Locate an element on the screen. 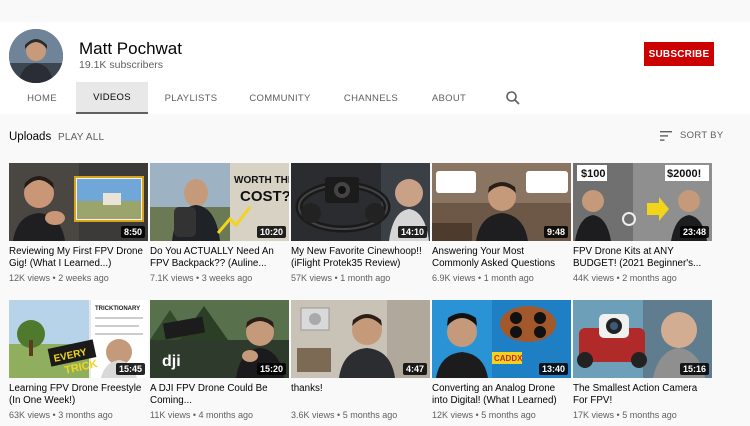 The width and height of the screenshot is (750, 426). upload-age: 2 weeks ago is located at coordinates (83, 278).